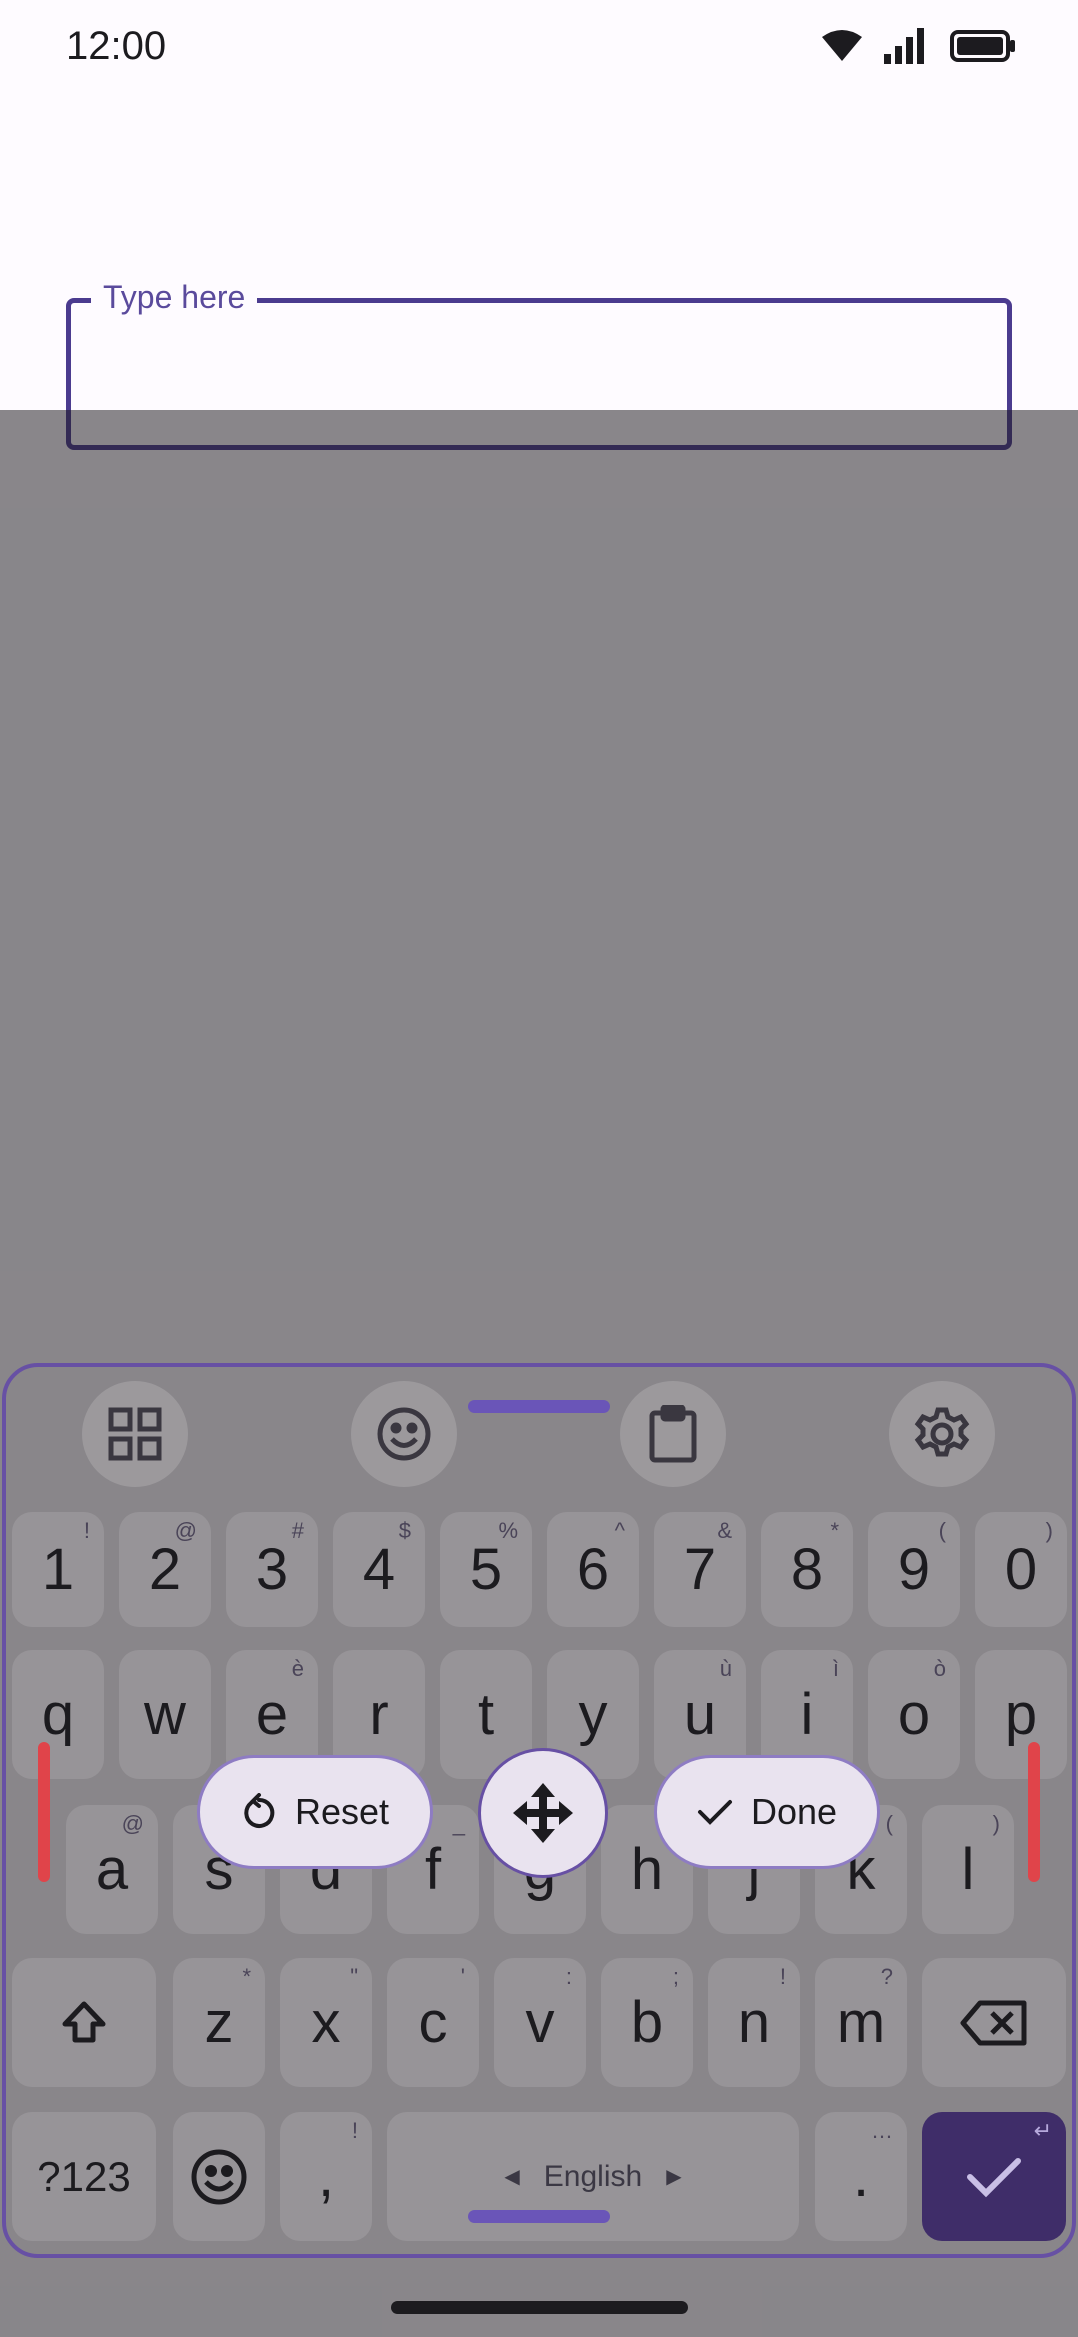  I want to click on text-input, so click(531, 373).